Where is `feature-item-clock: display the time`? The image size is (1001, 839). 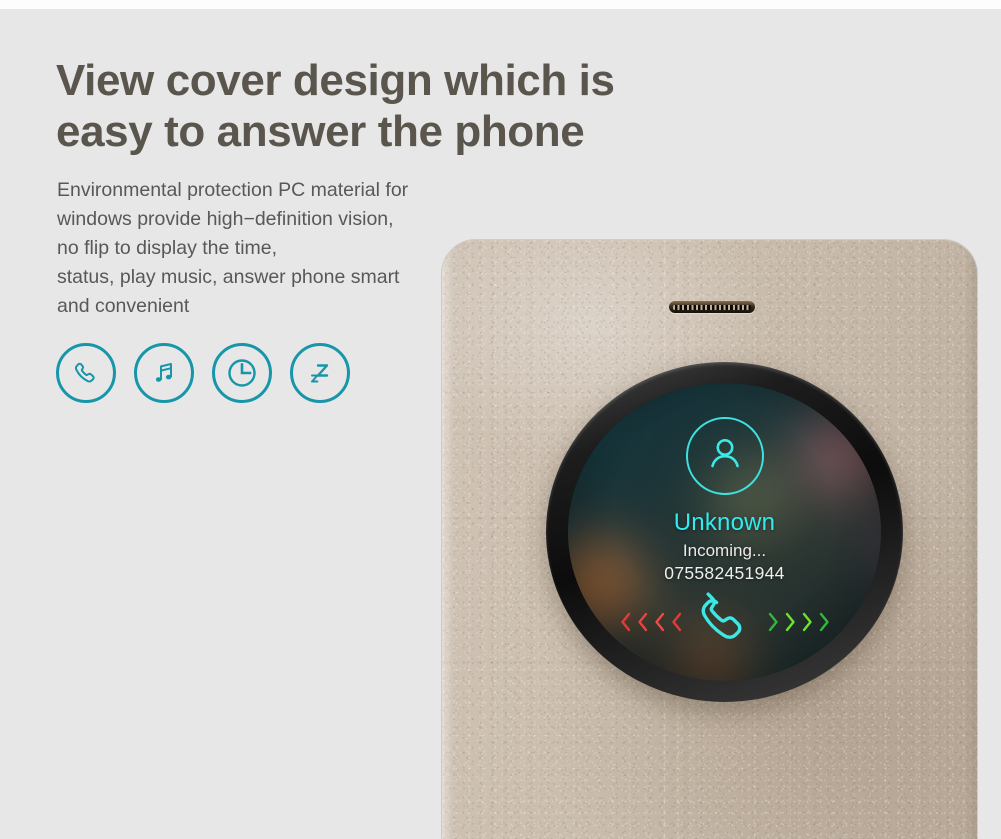
feature-item-clock: display the time is located at coordinates (242, 373).